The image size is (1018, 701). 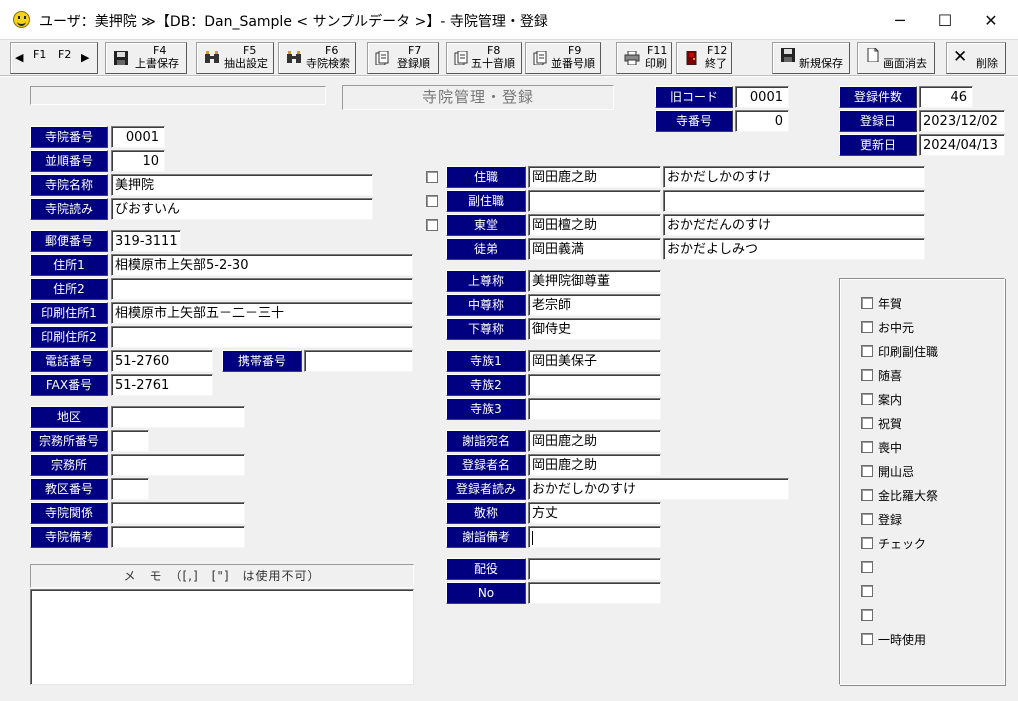 I want to click on chief-priest-name-field: 岡田鹿之助, so click(x=594, y=177).